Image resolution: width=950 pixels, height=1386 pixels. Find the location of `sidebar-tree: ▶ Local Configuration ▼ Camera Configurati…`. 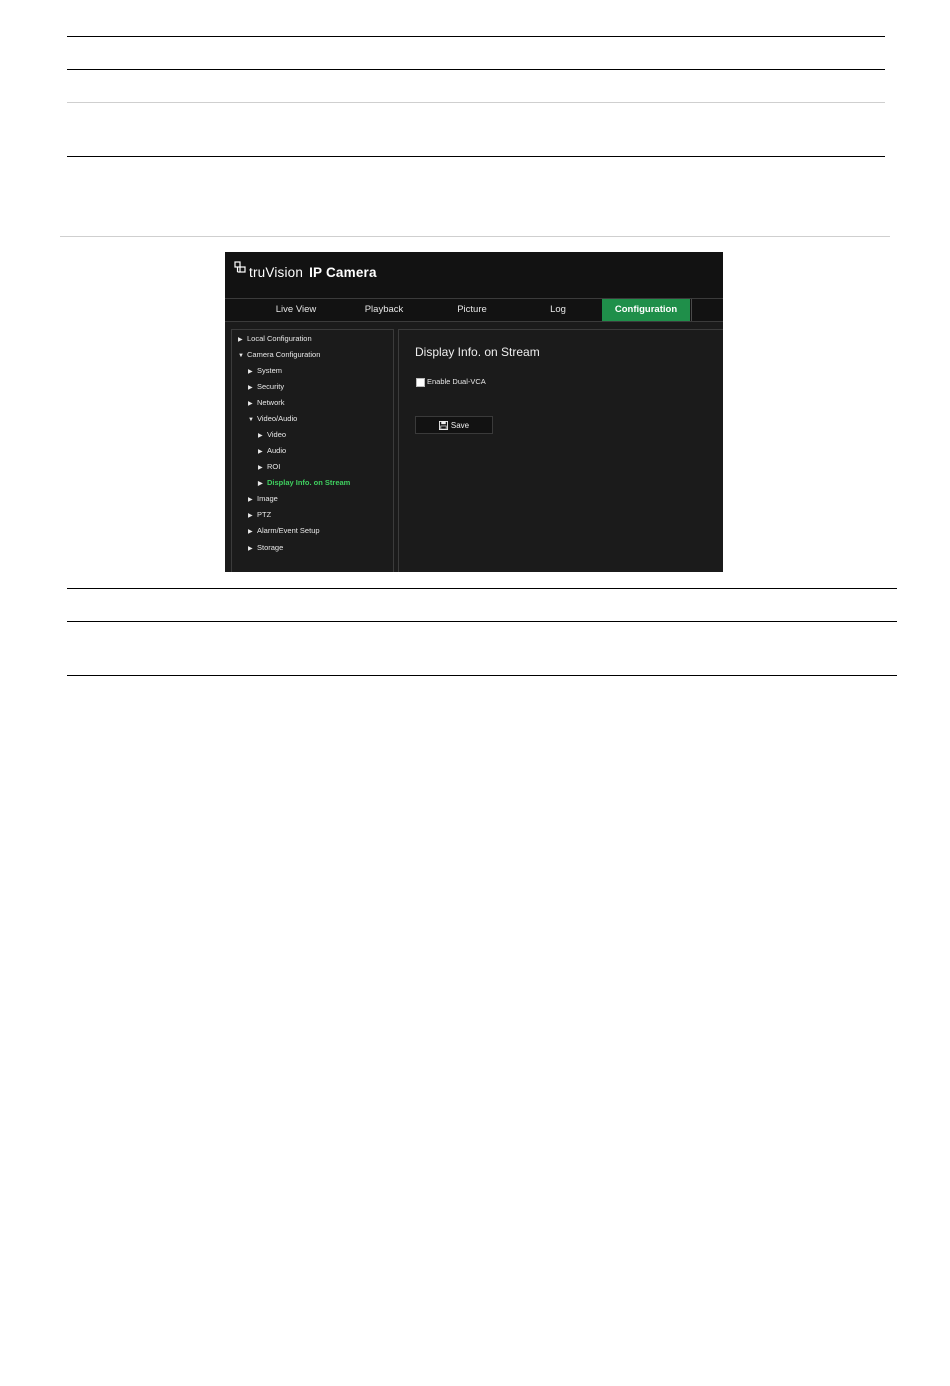

sidebar-tree: ▶ Local Configuration ▼ Camera Configurati… is located at coordinates (312, 450).